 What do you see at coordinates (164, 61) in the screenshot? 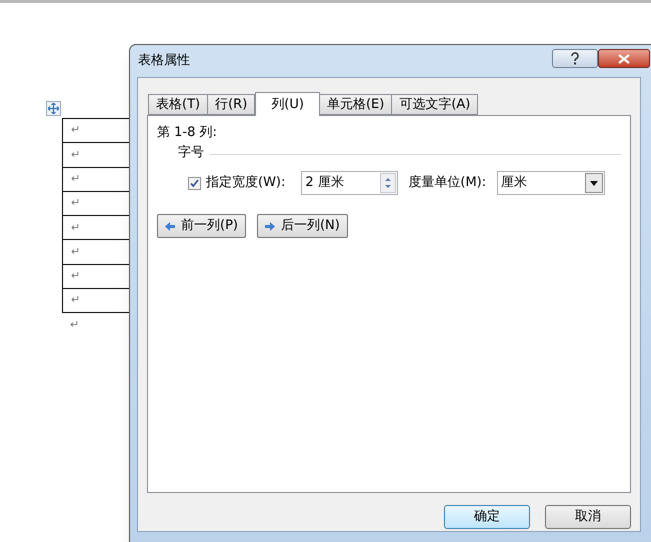
I see `window-title: 表格属性` at bounding box center [164, 61].